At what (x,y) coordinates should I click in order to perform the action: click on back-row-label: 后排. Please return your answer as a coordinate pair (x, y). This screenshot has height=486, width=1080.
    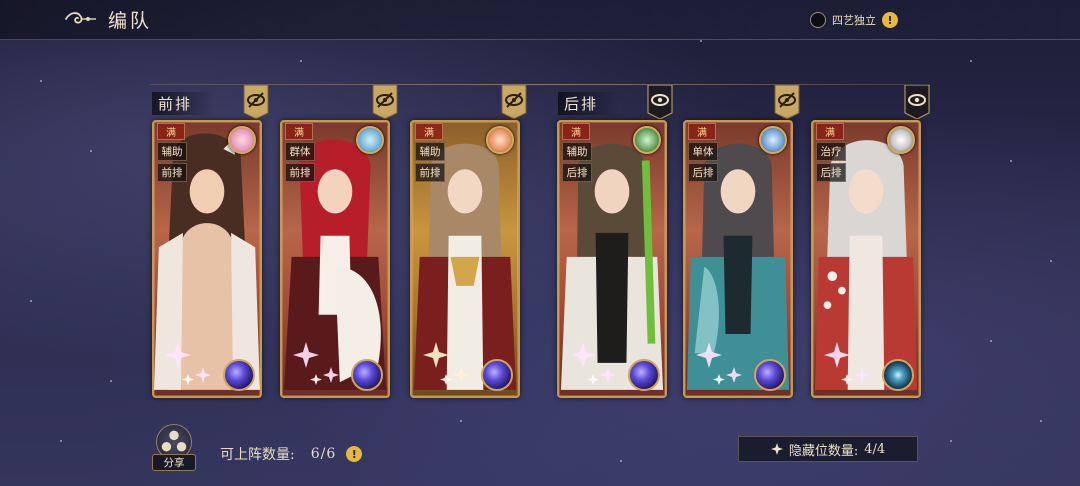
    Looking at the image, I should click on (589, 103).